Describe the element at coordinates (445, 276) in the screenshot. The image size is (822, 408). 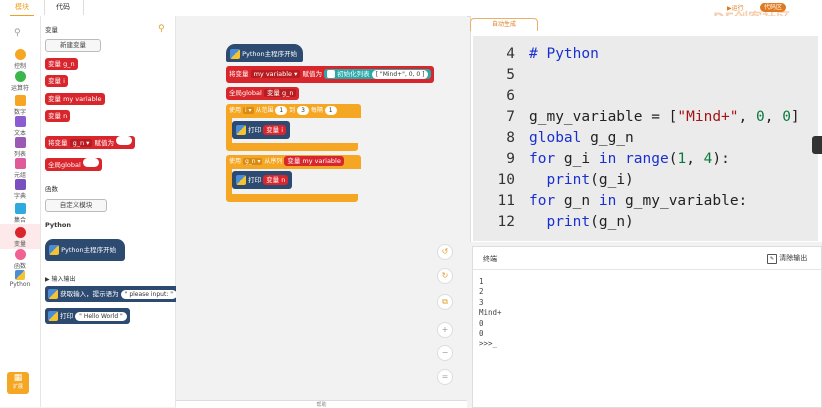
I see `redo-icon: ↻` at that location.